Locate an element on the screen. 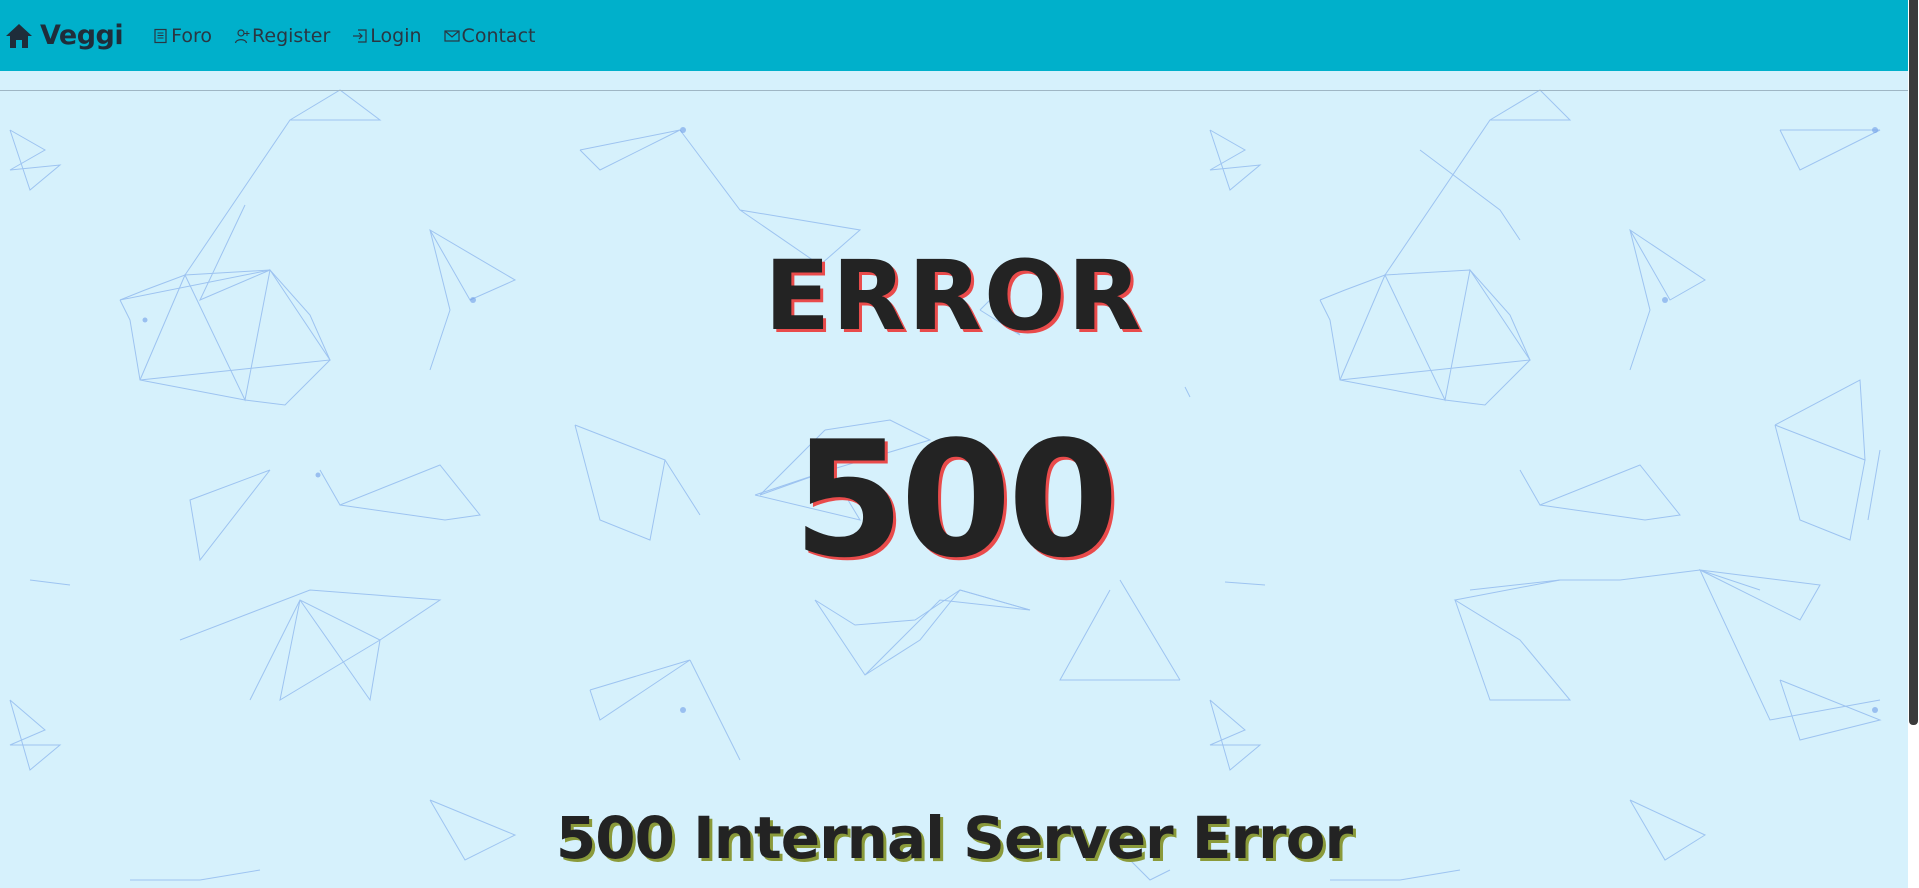 The height and width of the screenshot is (888, 1919). mail-icon is located at coordinates (451, 35).